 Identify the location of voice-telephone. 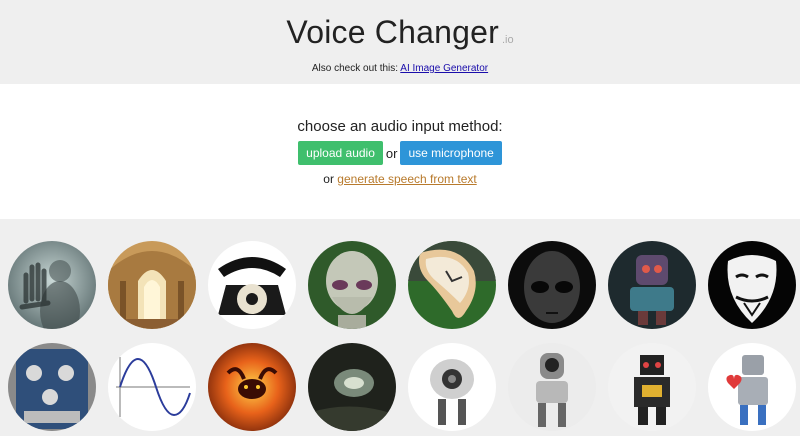
(252, 285).